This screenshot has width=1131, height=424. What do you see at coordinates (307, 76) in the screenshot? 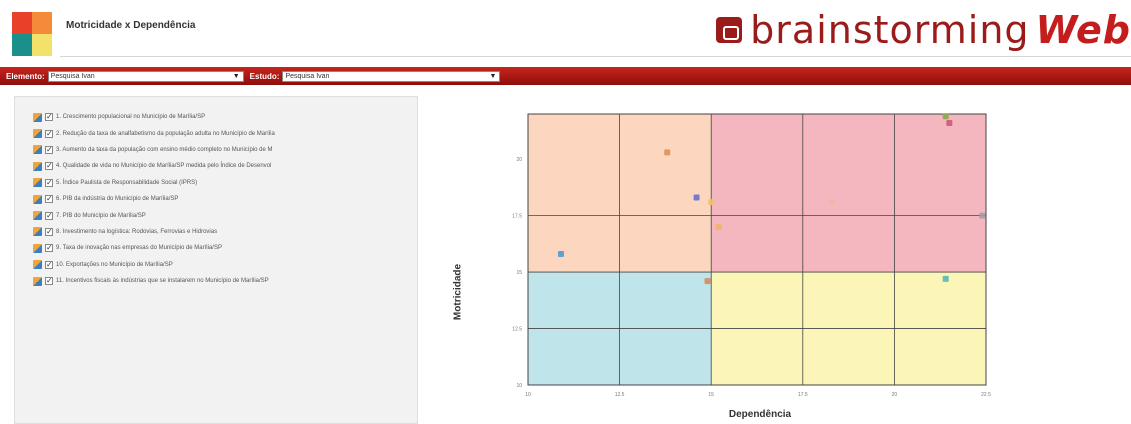
I see `study-select-value: Pesquisa Ivan` at bounding box center [307, 76].